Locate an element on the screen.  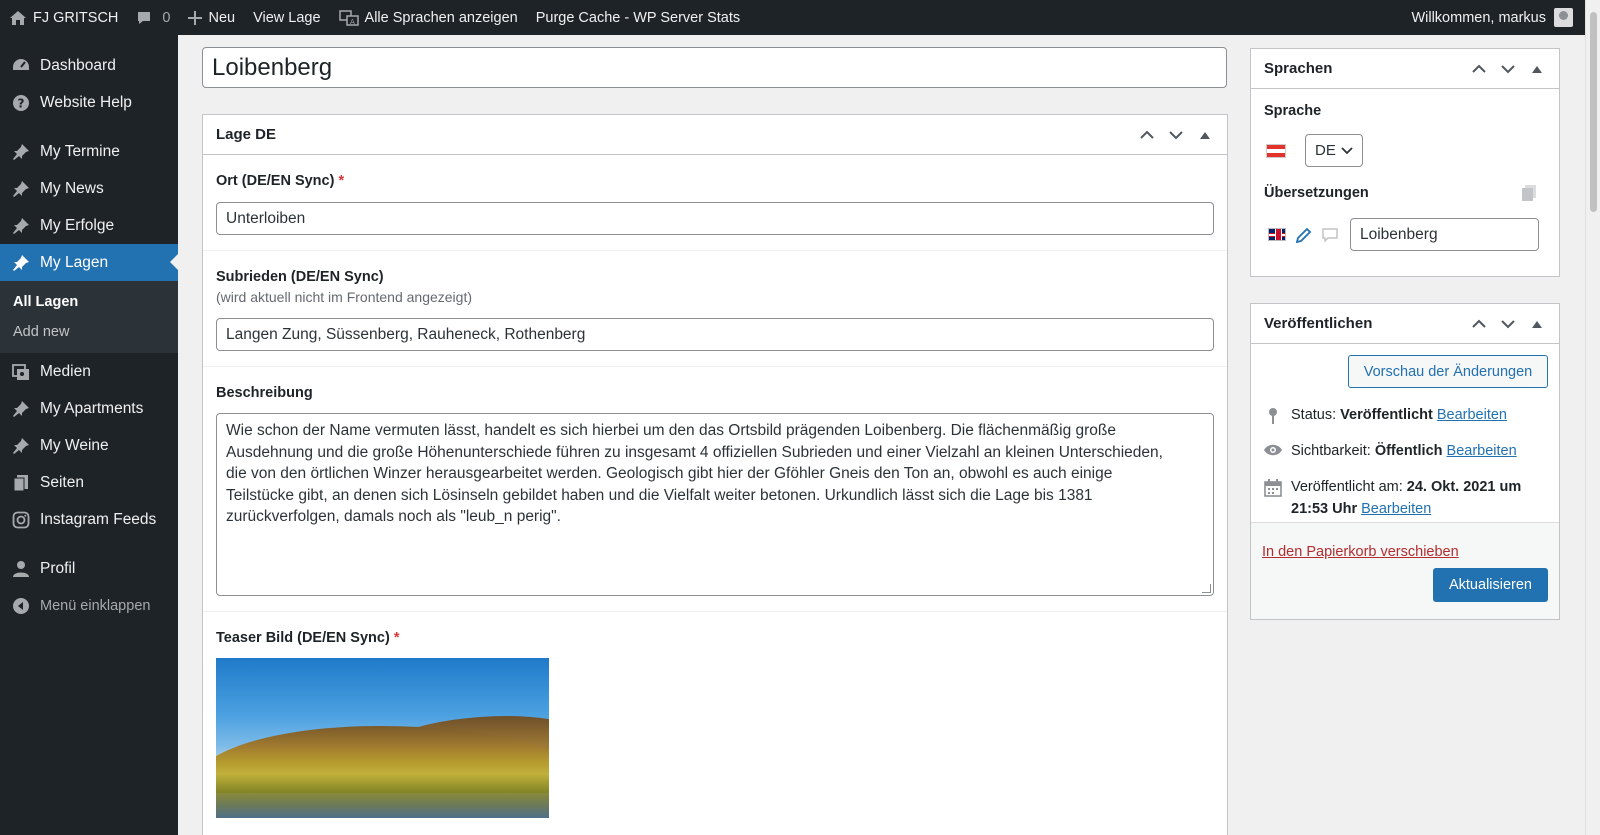
language-select: DE is located at coordinates (1334, 150).